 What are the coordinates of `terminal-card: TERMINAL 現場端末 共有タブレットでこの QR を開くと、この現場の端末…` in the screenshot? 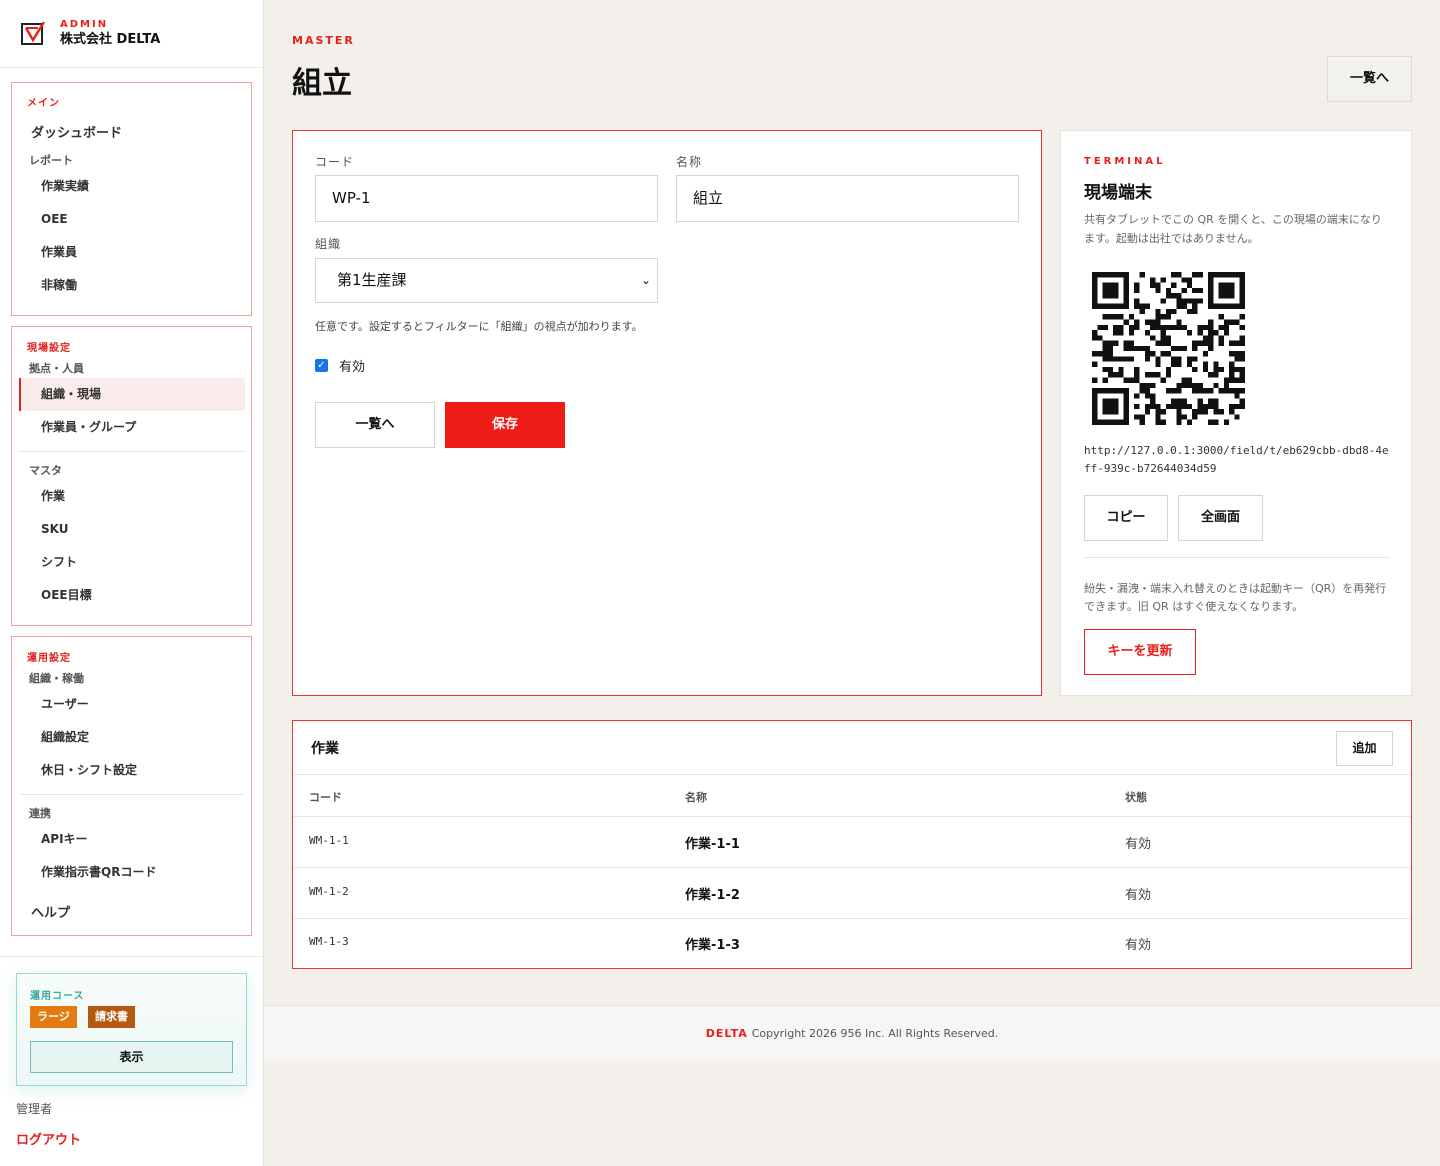 It's located at (1236, 413).